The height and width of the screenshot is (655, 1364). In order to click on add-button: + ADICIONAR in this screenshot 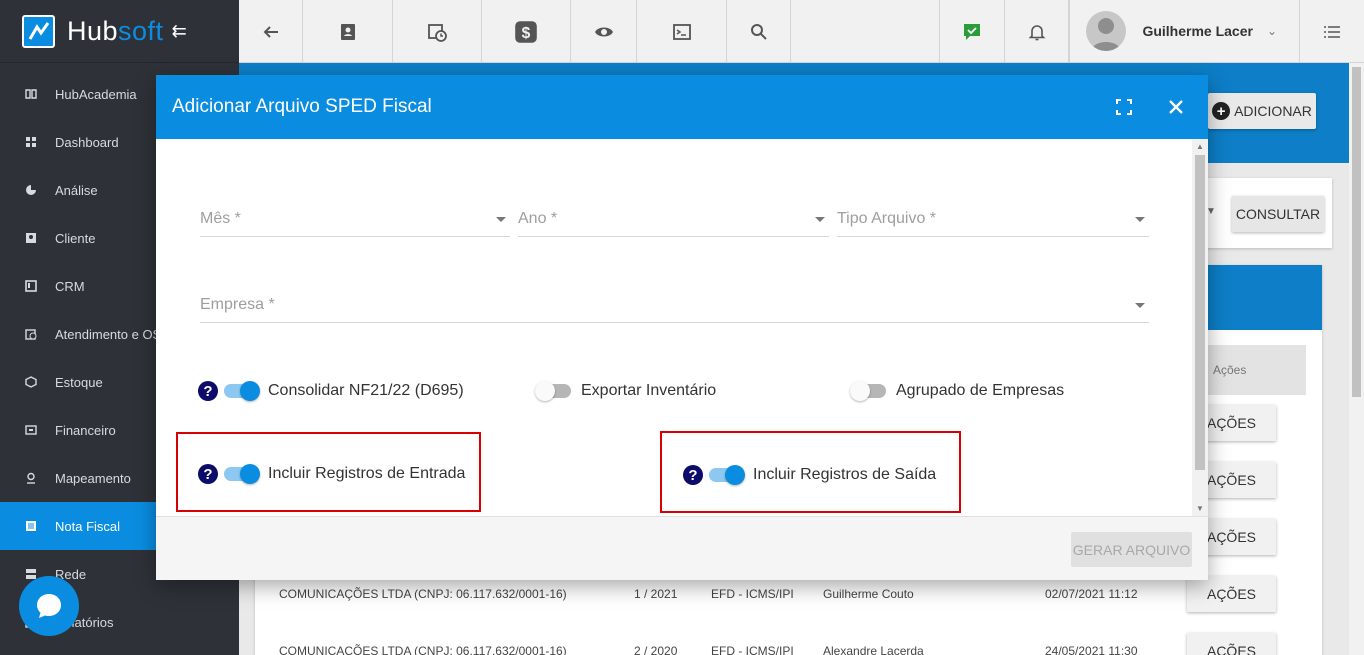, I will do `click(1262, 111)`.